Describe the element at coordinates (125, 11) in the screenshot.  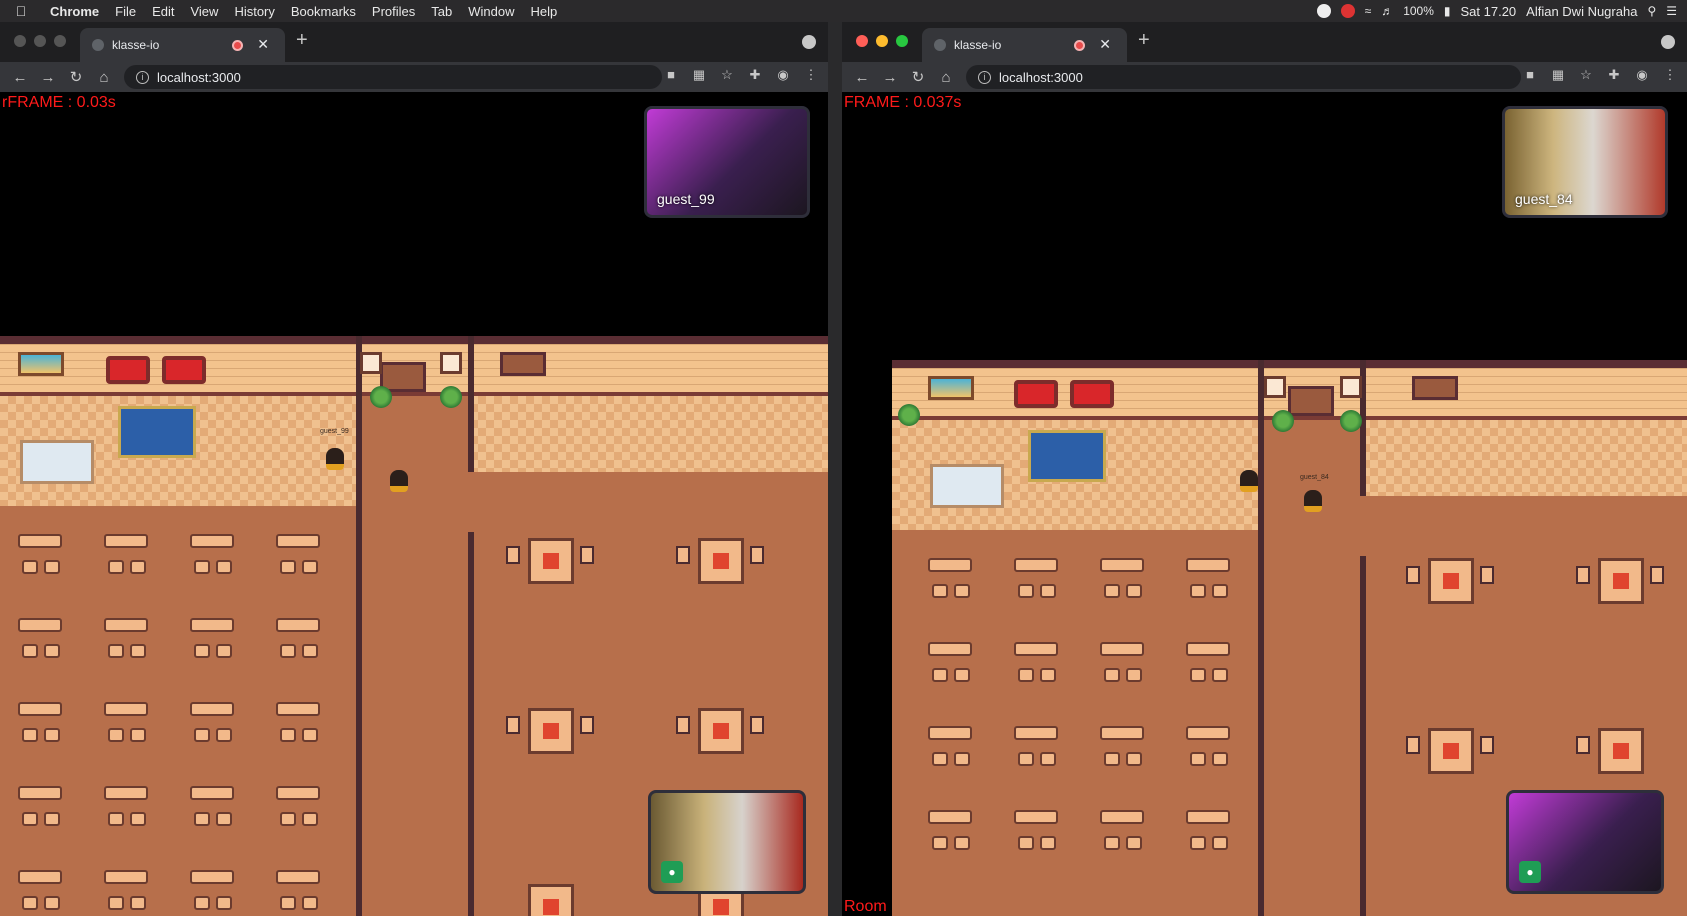
I see `menu-file: File` at that location.